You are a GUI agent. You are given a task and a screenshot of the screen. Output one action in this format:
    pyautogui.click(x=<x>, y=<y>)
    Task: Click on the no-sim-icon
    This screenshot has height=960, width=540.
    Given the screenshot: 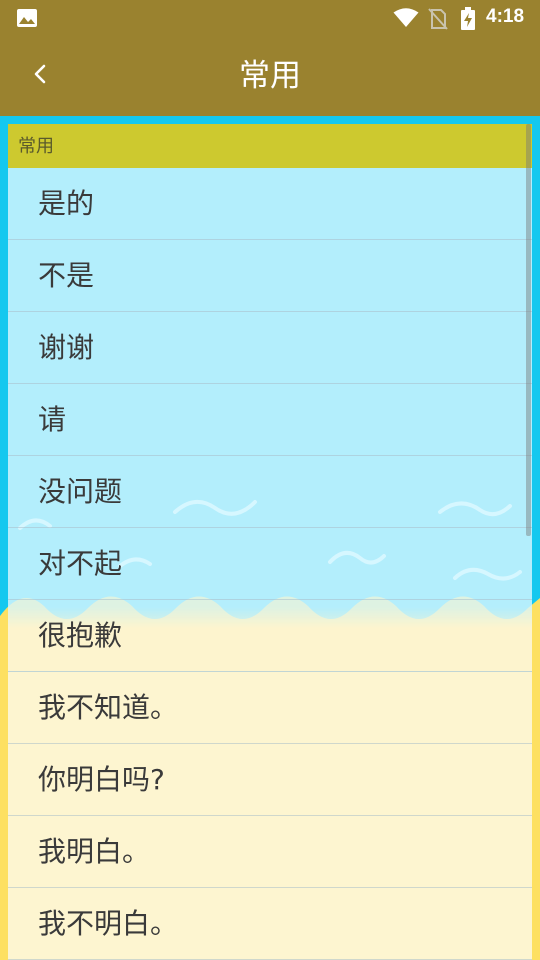 What is the action you would take?
    pyautogui.click(x=438, y=21)
    